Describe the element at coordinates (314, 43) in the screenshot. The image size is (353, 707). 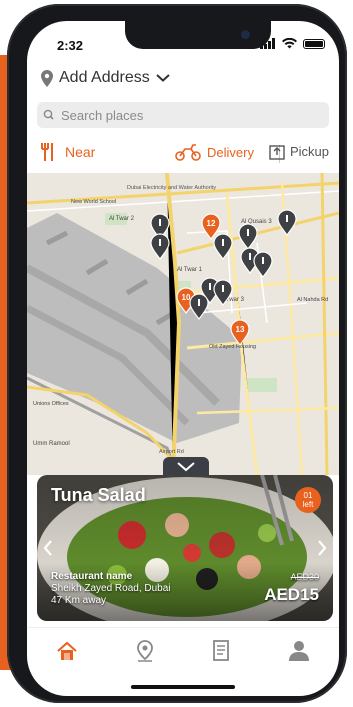
I see `battery-icon` at that location.